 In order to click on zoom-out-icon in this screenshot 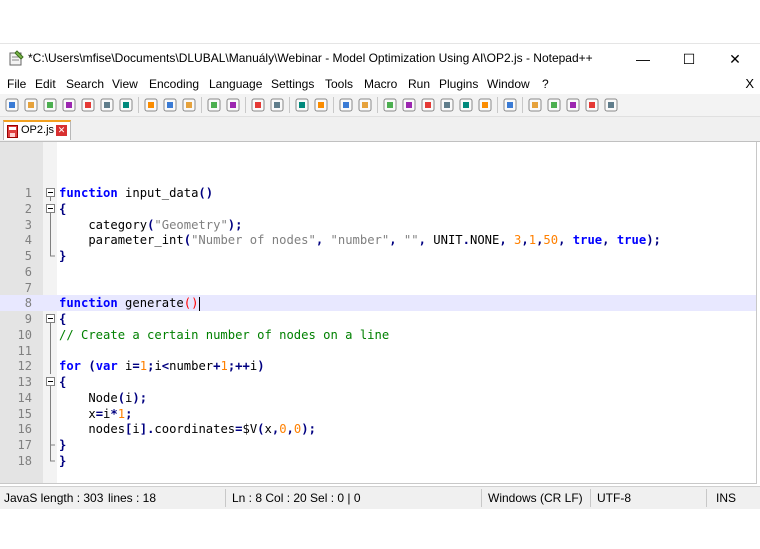, I will do `click(321, 105)`.